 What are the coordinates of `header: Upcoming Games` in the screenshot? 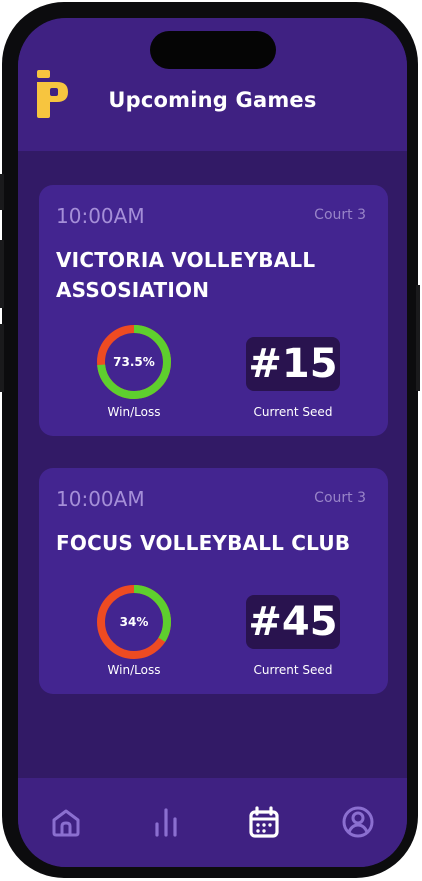 It's located at (212, 84).